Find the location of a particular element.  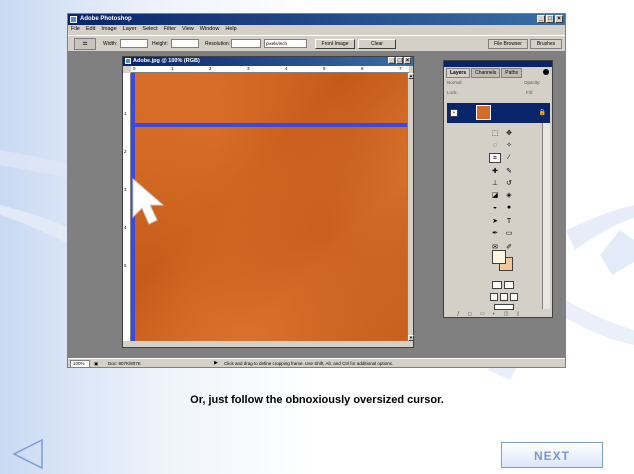

ruler-h-mark: 1 is located at coordinates (172, 68).